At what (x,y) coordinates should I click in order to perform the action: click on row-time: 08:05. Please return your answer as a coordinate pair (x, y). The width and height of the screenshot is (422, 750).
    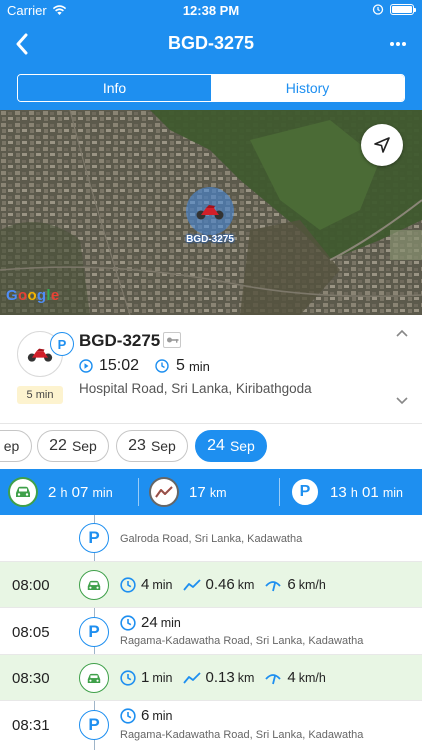
    Looking at the image, I should click on (31, 632).